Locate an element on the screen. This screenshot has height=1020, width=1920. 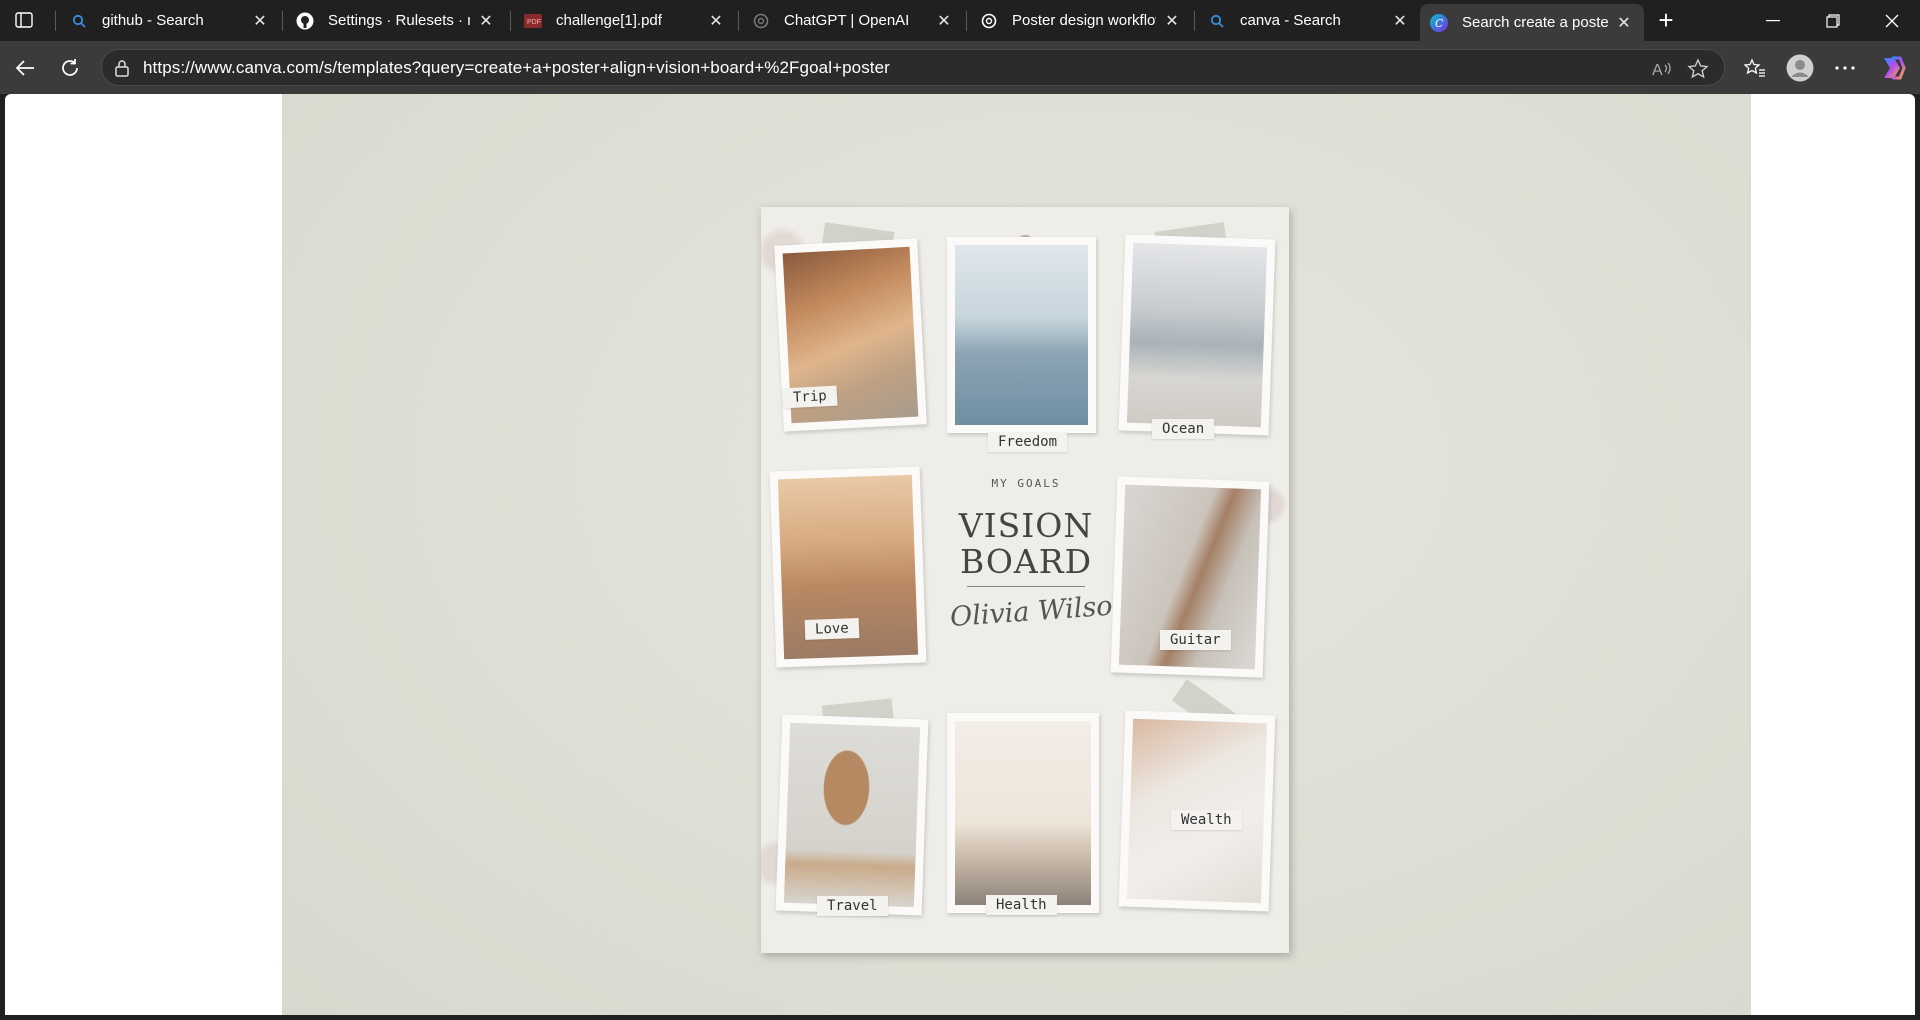
photo-health is located at coordinates (1023, 813).